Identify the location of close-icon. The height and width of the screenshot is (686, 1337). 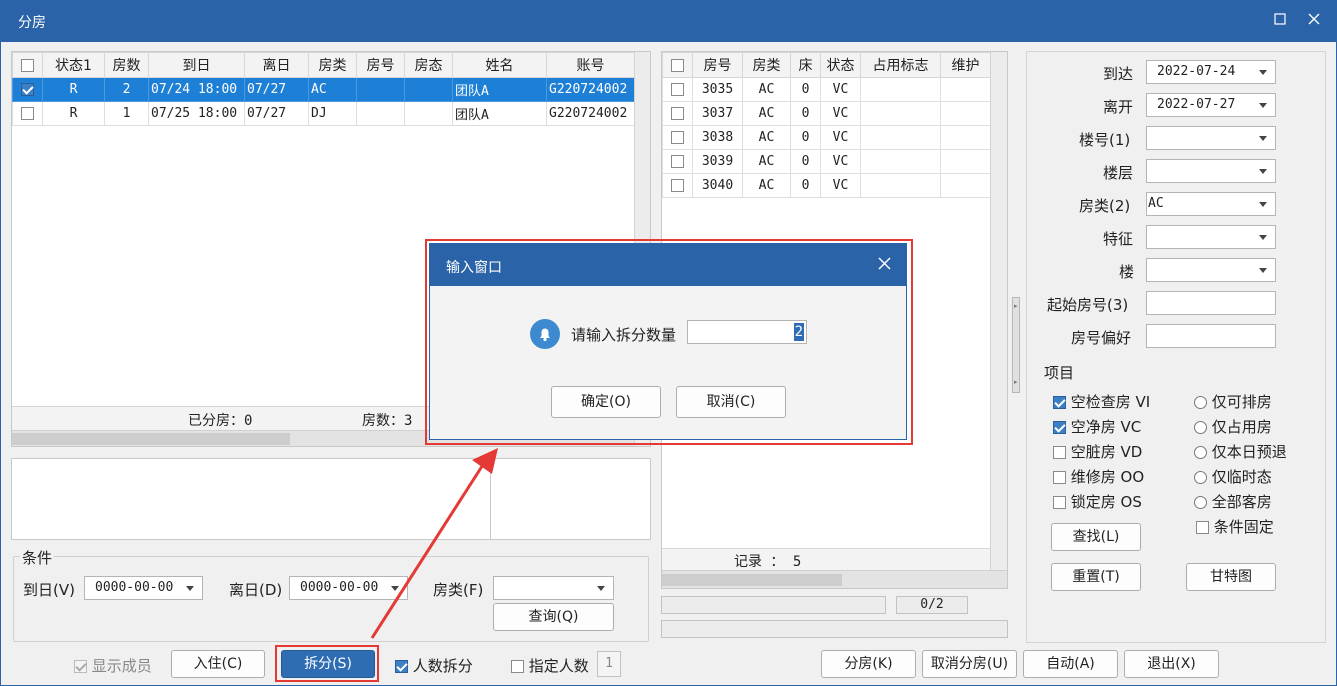
(884, 265).